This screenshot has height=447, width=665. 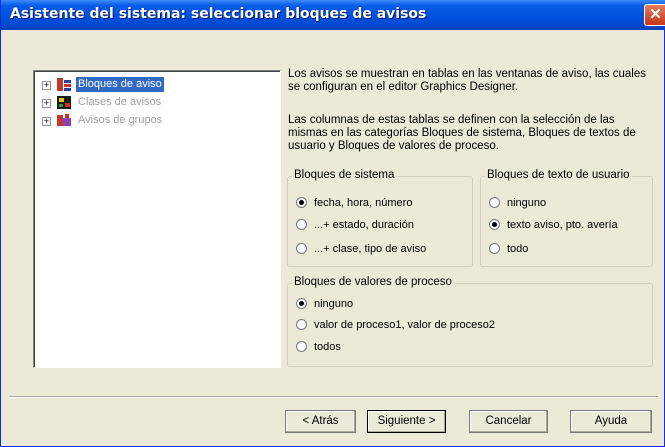 What do you see at coordinates (611, 421) in the screenshot?
I see `help-button: Ayuda` at bounding box center [611, 421].